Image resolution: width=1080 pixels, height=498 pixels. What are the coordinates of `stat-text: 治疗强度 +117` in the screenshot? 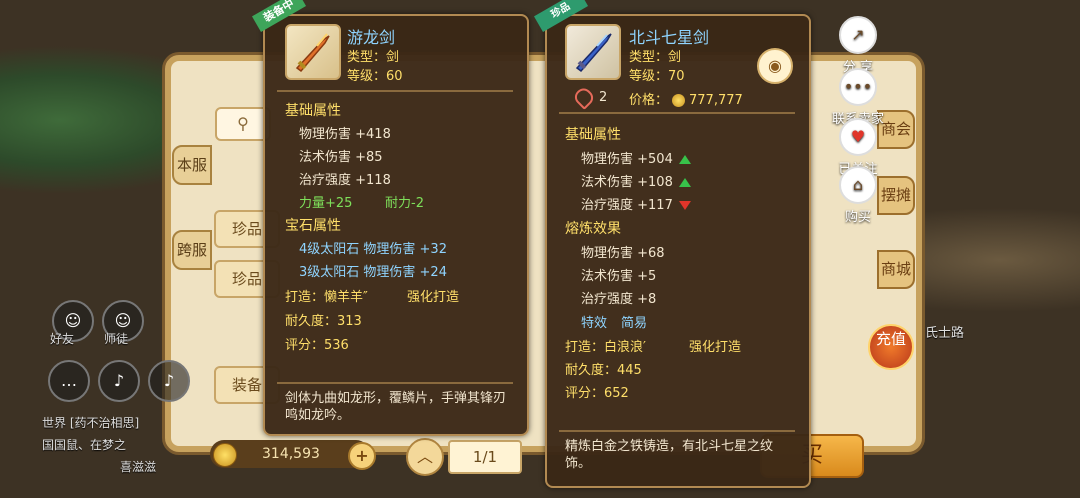 It's located at (627, 205).